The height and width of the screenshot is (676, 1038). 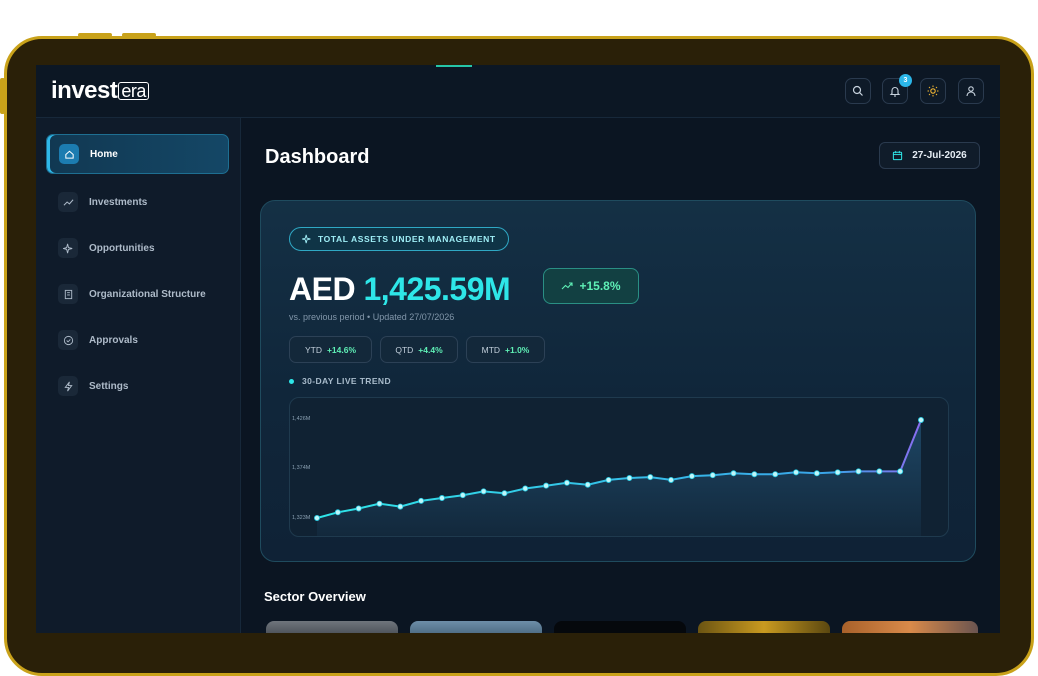 What do you see at coordinates (454, 66) in the screenshot?
I see `top-glow-accent` at bounding box center [454, 66].